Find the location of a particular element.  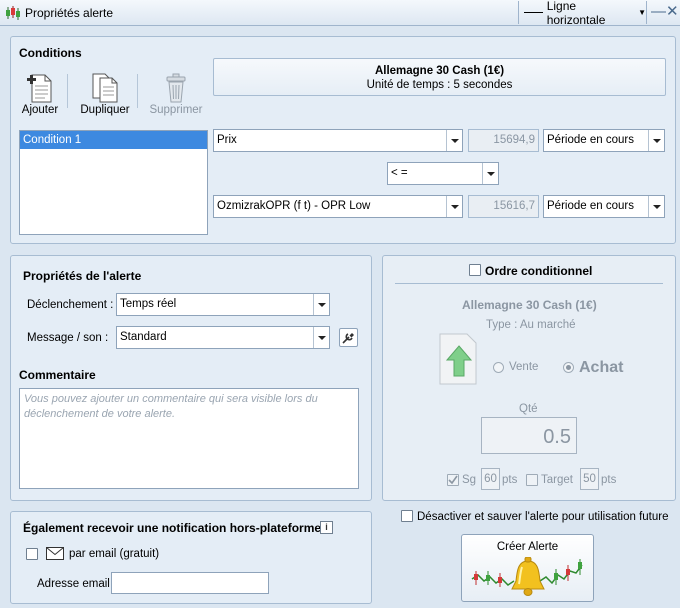

target-checkbox is located at coordinates (532, 480).